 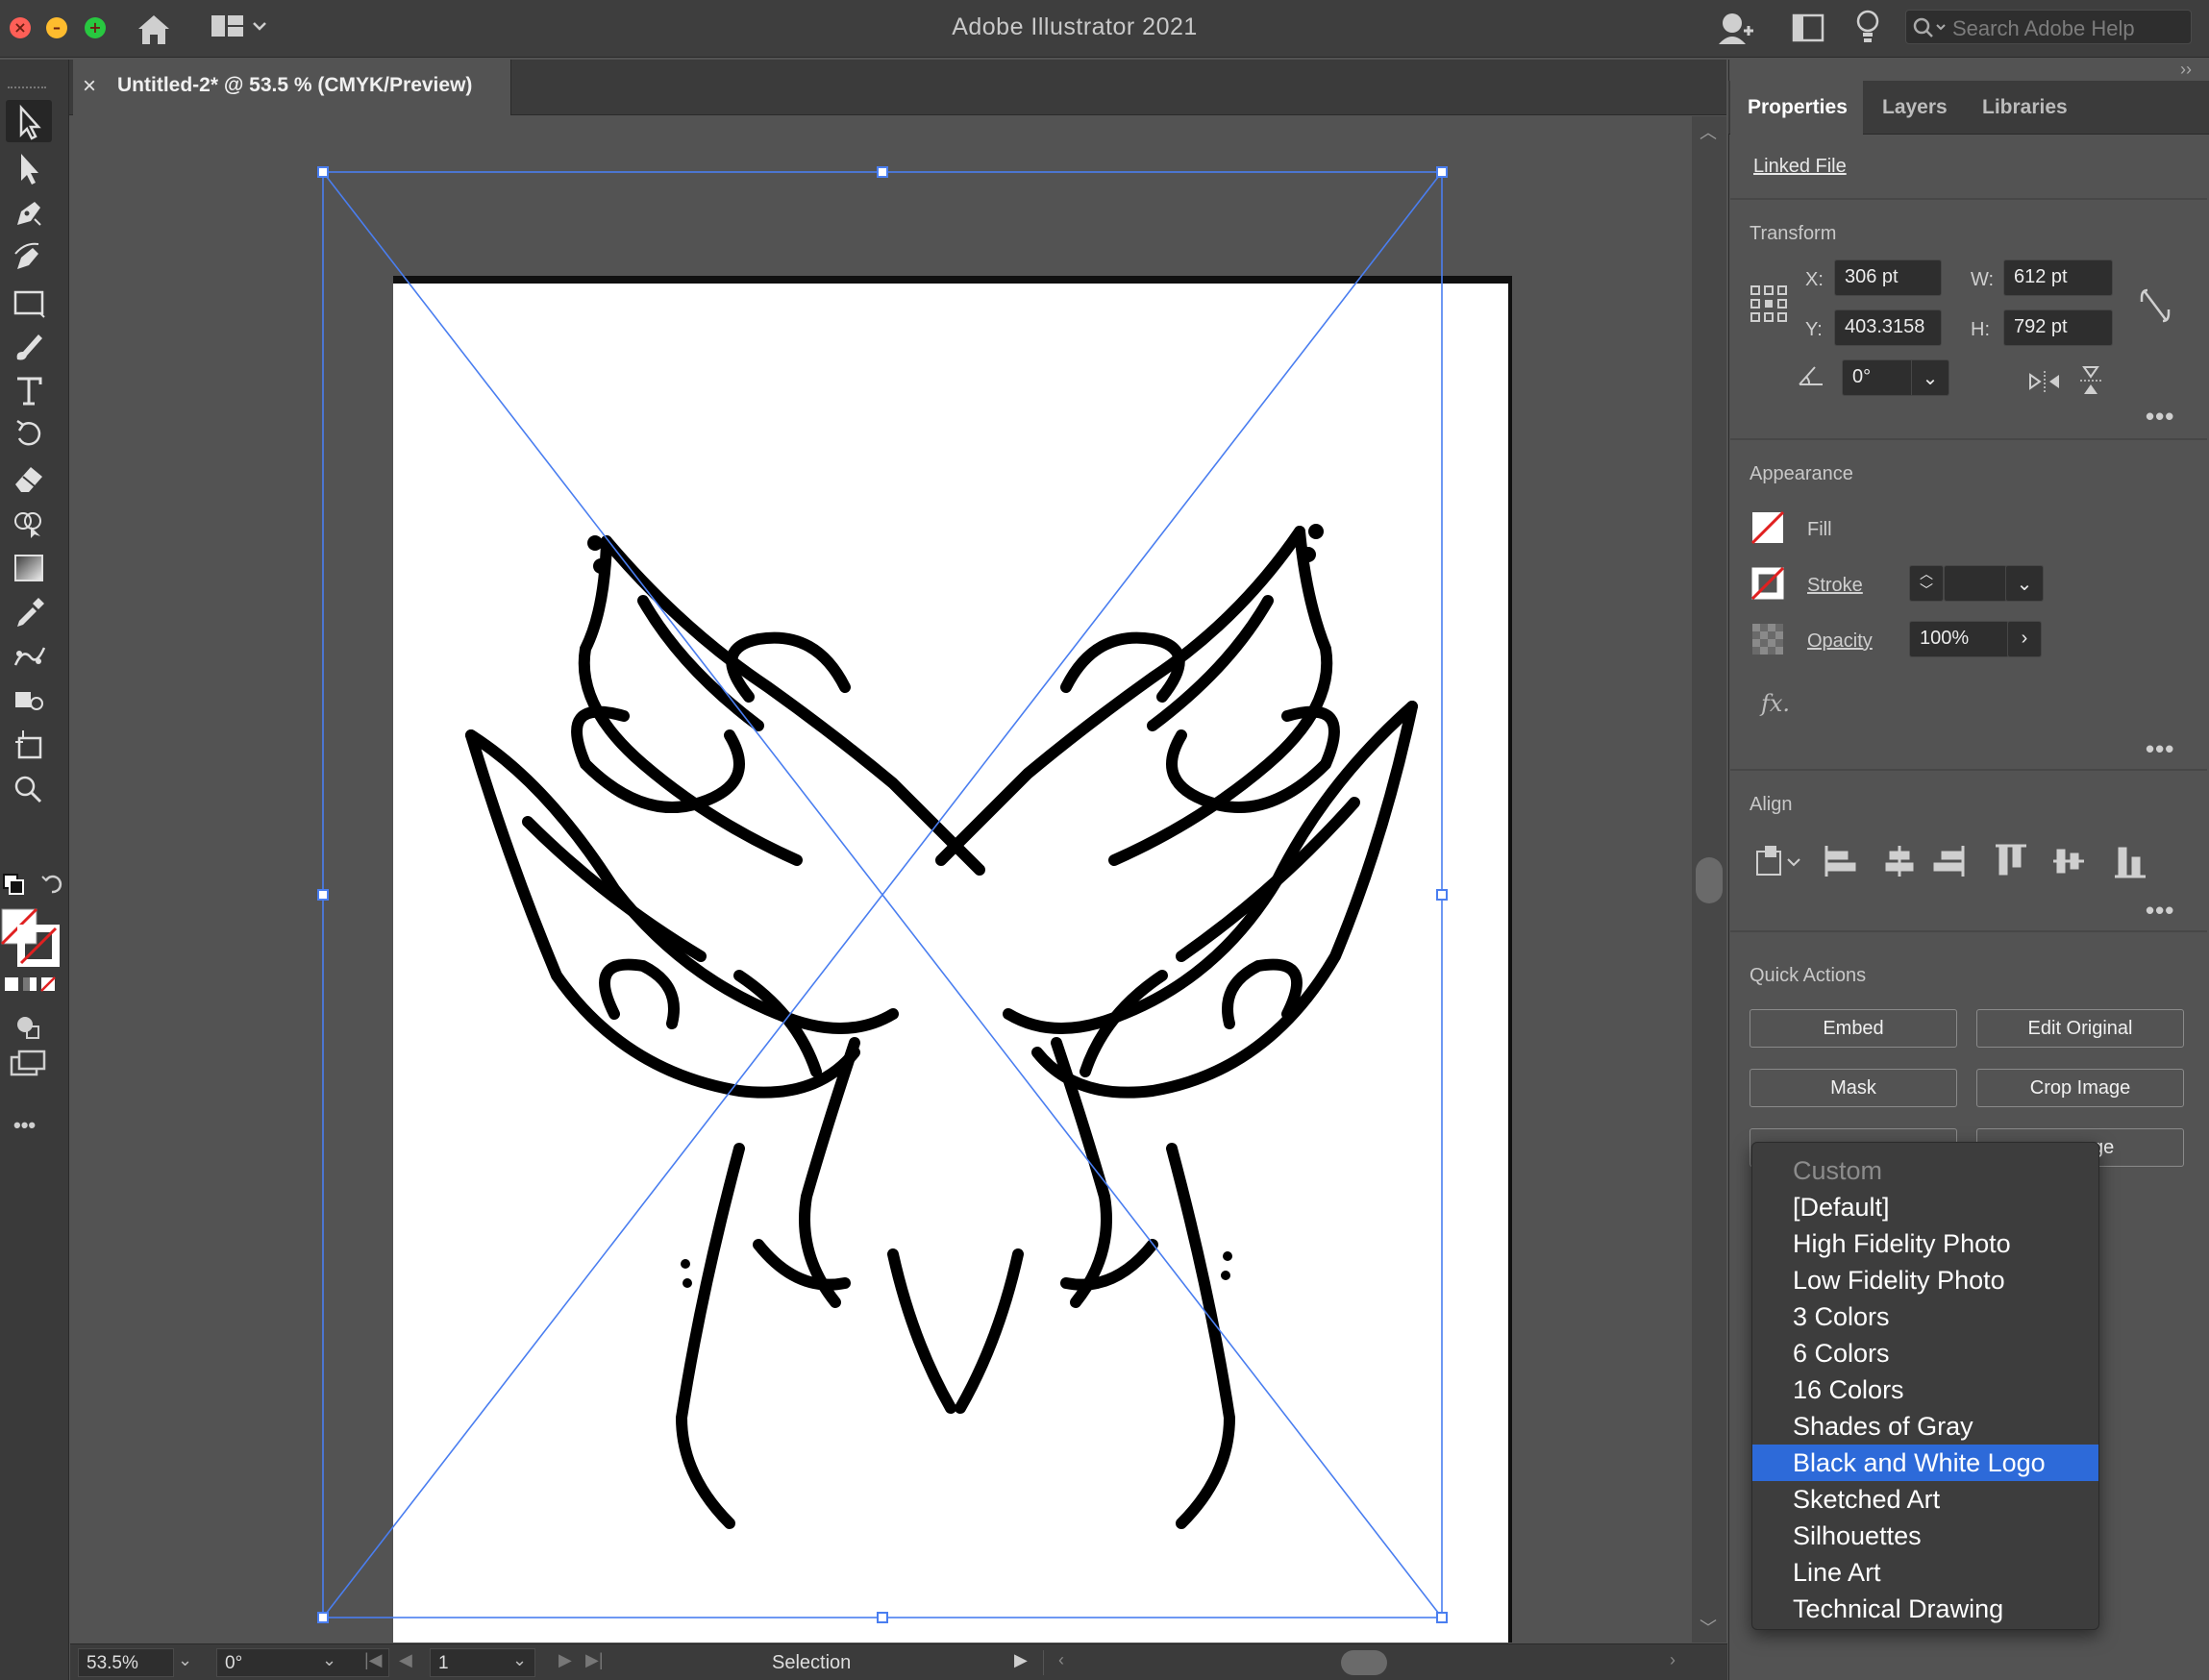 I want to click on scroll-right-icon: ›, so click(x=1672, y=1660).